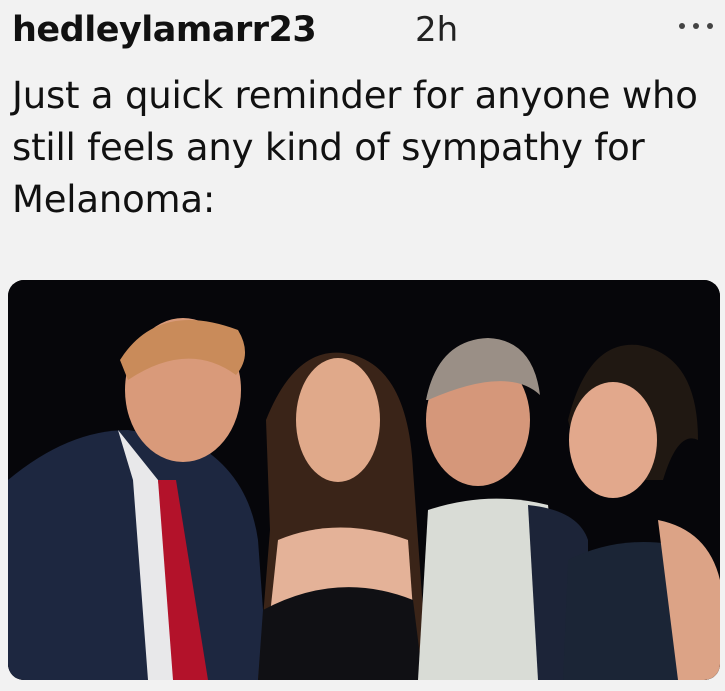 The width and height of the screenshot is (725, 691). Describe the element at coordinates (437, 30) in the screenshot. I see `post-timestamp: 2h` at that location.